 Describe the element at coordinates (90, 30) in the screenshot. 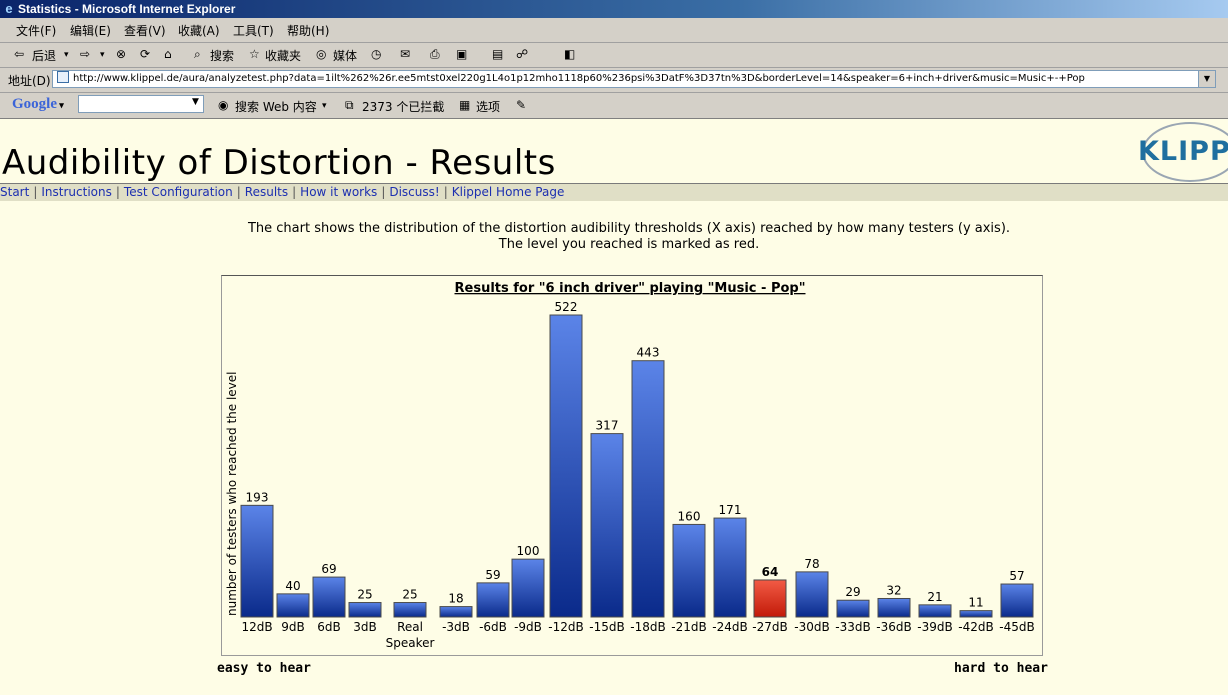

I see `menu-edit: 编辑(E)` at that location.